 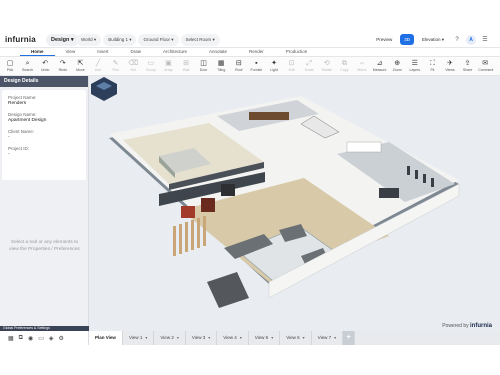 I want to click on breadcrumb-room: Select Room ▾, so click(x=200, y=40).